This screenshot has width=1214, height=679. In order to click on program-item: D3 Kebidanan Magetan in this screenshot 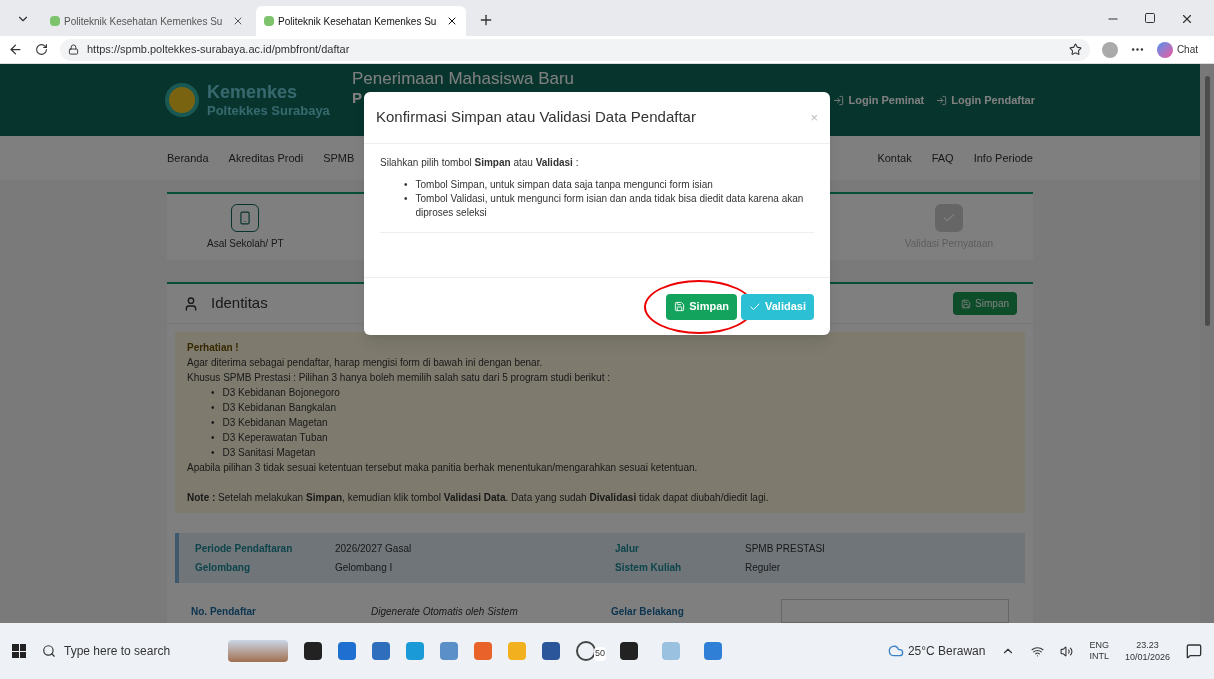, I will do `click(275, 423)`.